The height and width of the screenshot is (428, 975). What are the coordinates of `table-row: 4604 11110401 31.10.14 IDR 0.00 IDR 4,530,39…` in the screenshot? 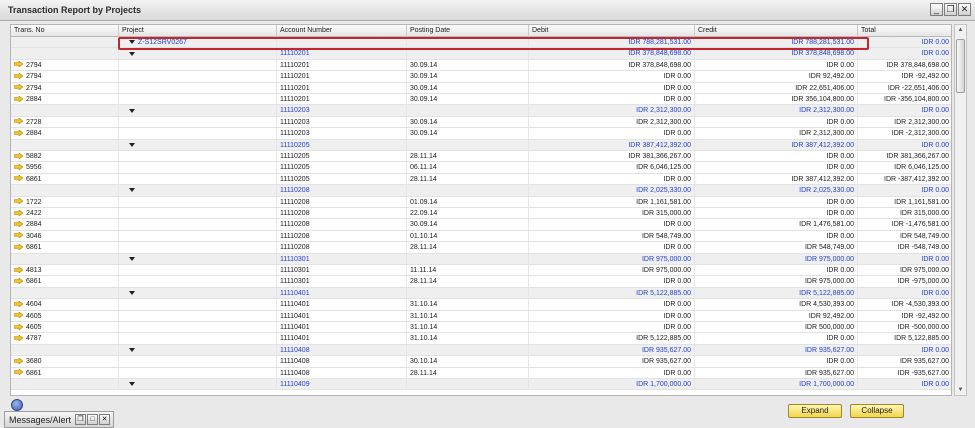 It's located at (481, 305).